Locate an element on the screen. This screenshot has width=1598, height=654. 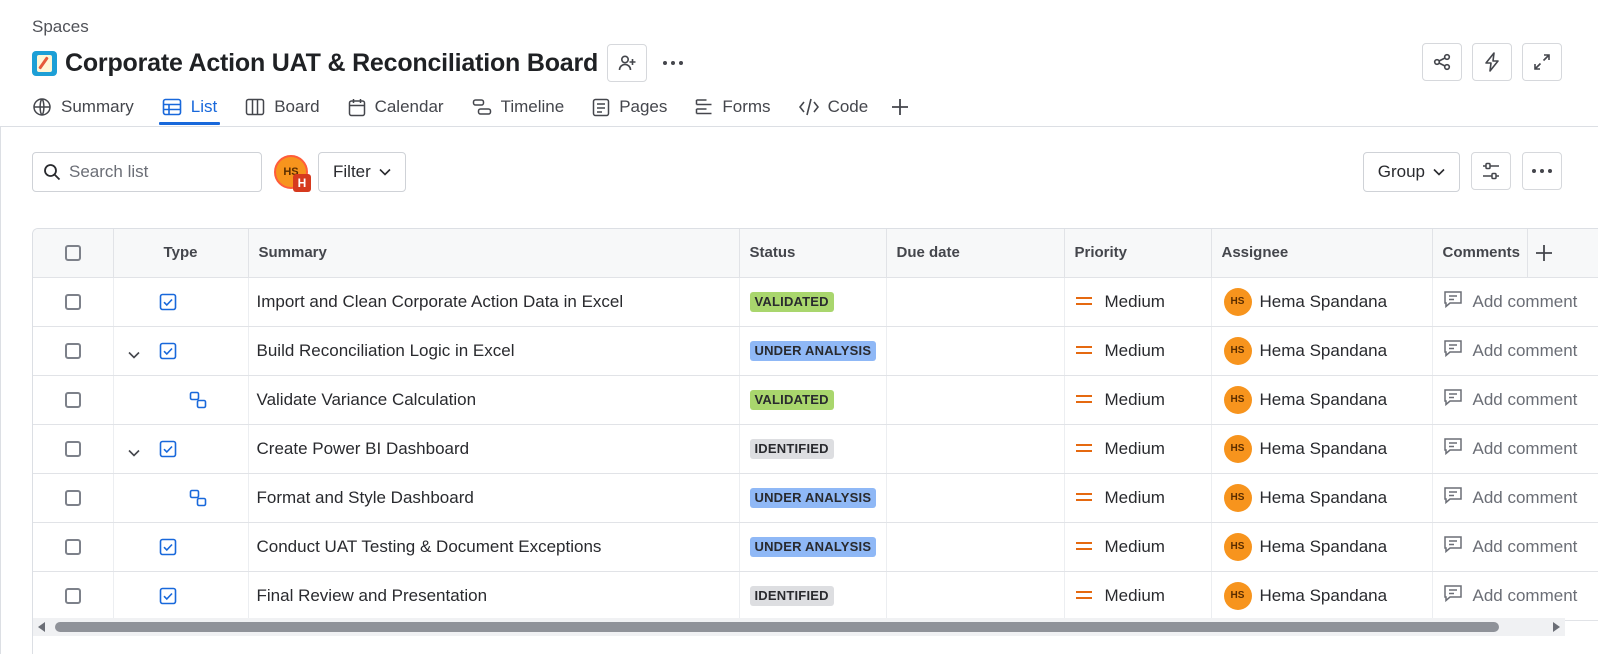
column-header-status: Status is located at coordinates (813, 253).